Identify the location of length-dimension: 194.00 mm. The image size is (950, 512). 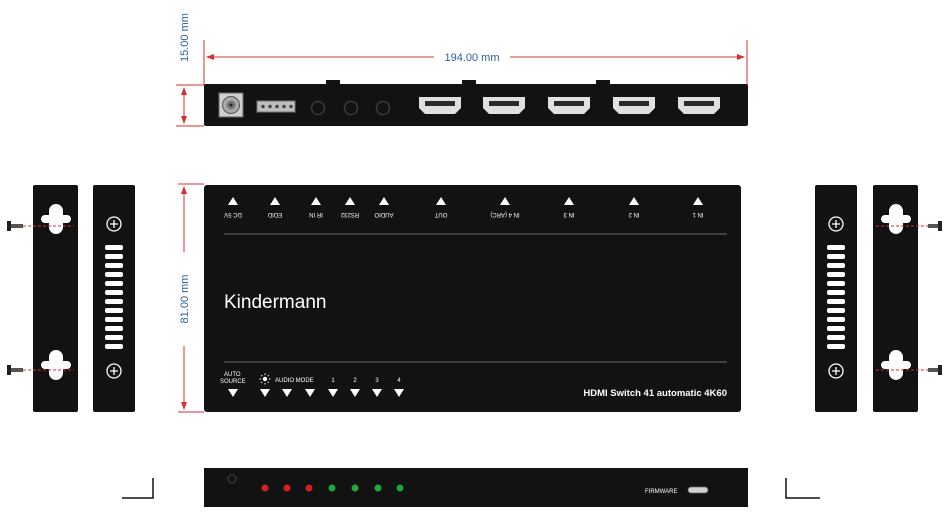
(475, 62).